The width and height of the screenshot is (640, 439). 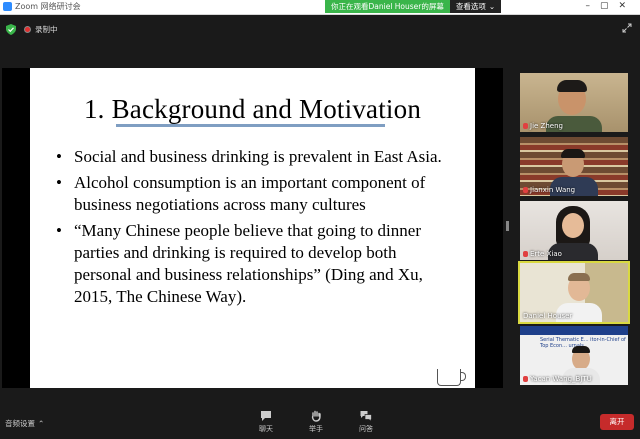 What do you see at coordinates (574, 166) in the screenshot?
I see `participant-video-tile: Jianxin Wang` at bounding box center [574, 166].